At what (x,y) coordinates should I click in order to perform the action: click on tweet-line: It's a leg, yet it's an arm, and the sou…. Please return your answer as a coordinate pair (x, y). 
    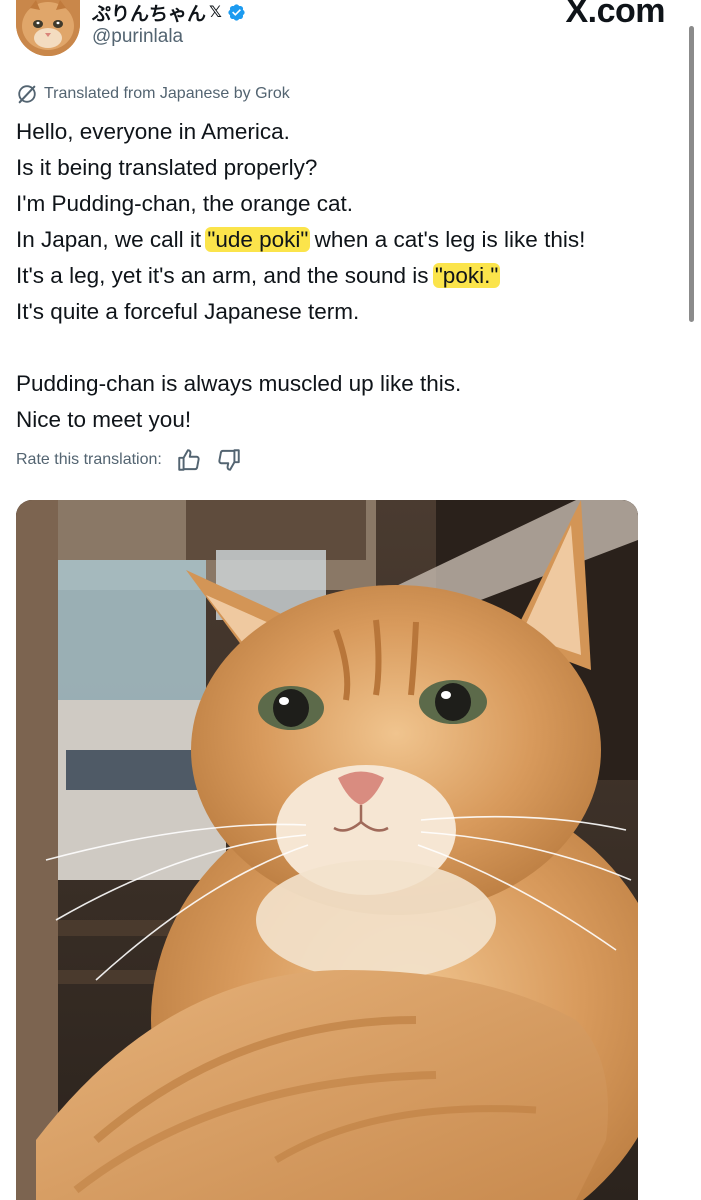
    Looking at the image, I should click on (351, 276).